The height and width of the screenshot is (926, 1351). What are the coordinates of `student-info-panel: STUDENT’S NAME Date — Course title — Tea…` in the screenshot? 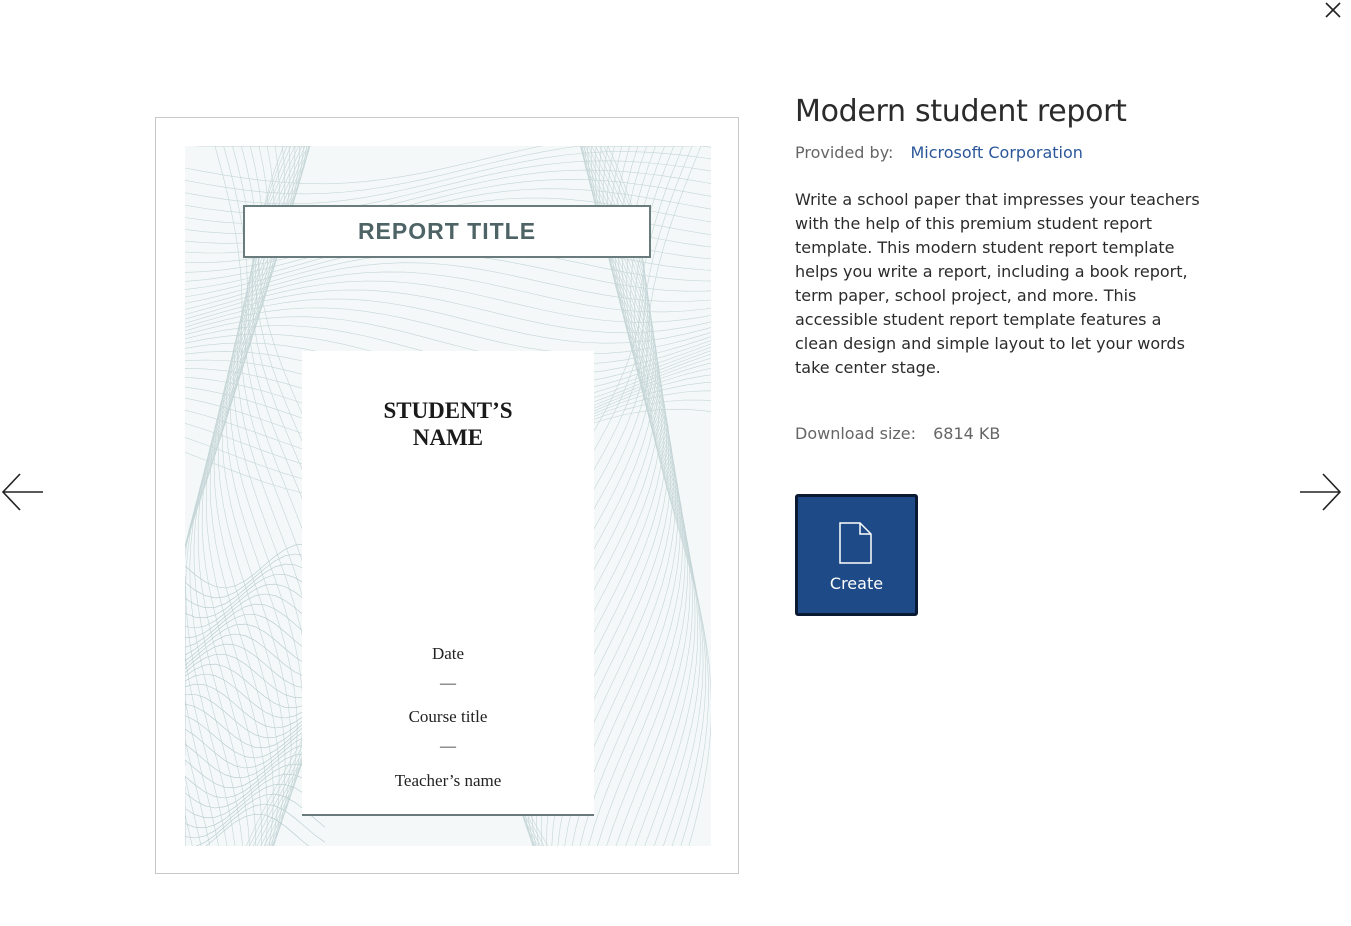 It's located at (448, 583).